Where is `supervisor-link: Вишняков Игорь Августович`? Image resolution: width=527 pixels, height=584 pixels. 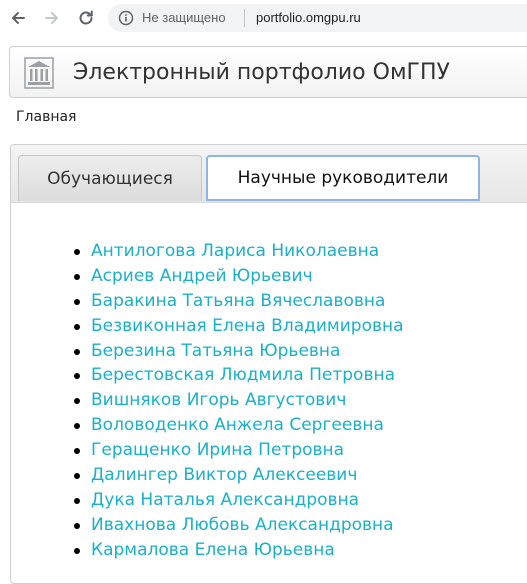 supervisor-link: Вишняков Игорь Августович is located at coordinates (218, 400).